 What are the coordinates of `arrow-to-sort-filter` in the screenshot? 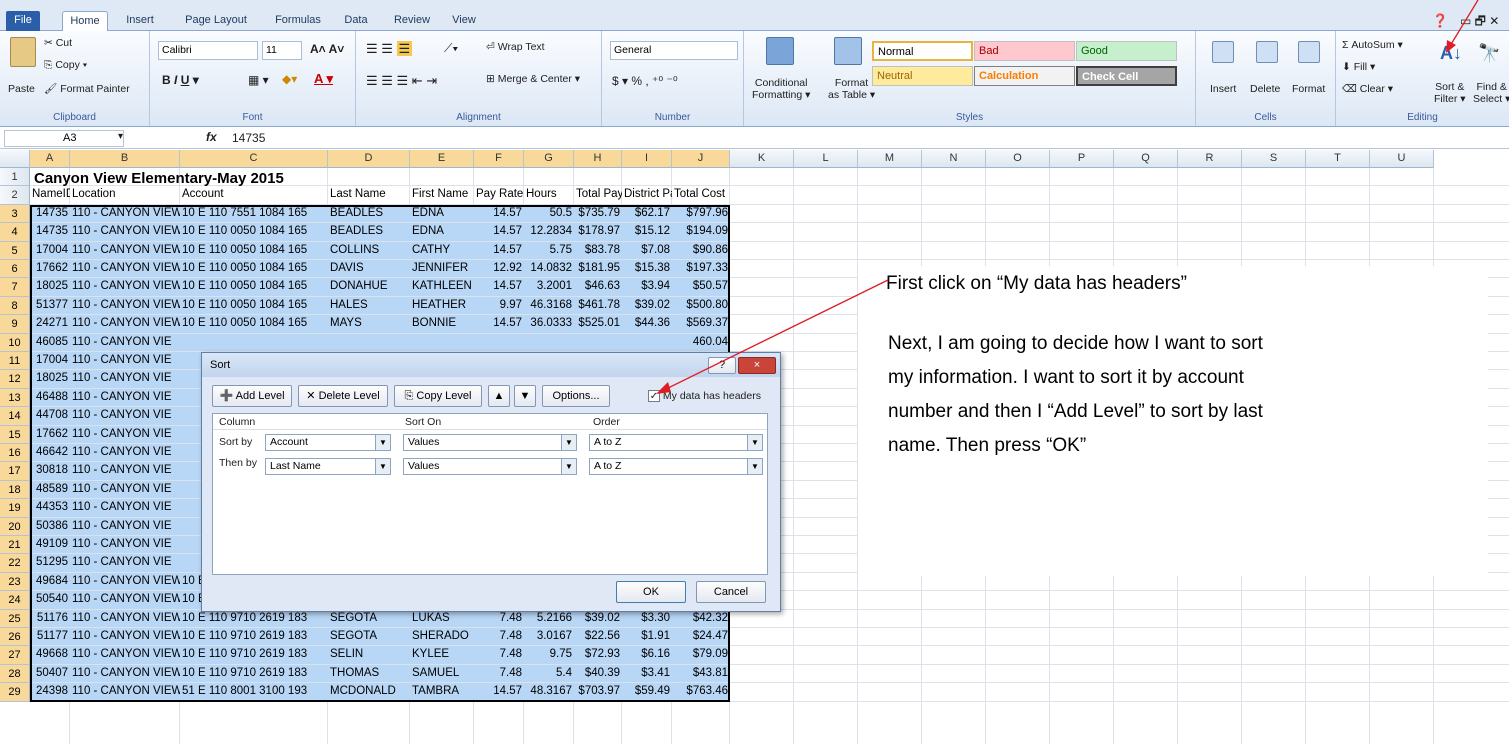 It's located at (1464, 23).